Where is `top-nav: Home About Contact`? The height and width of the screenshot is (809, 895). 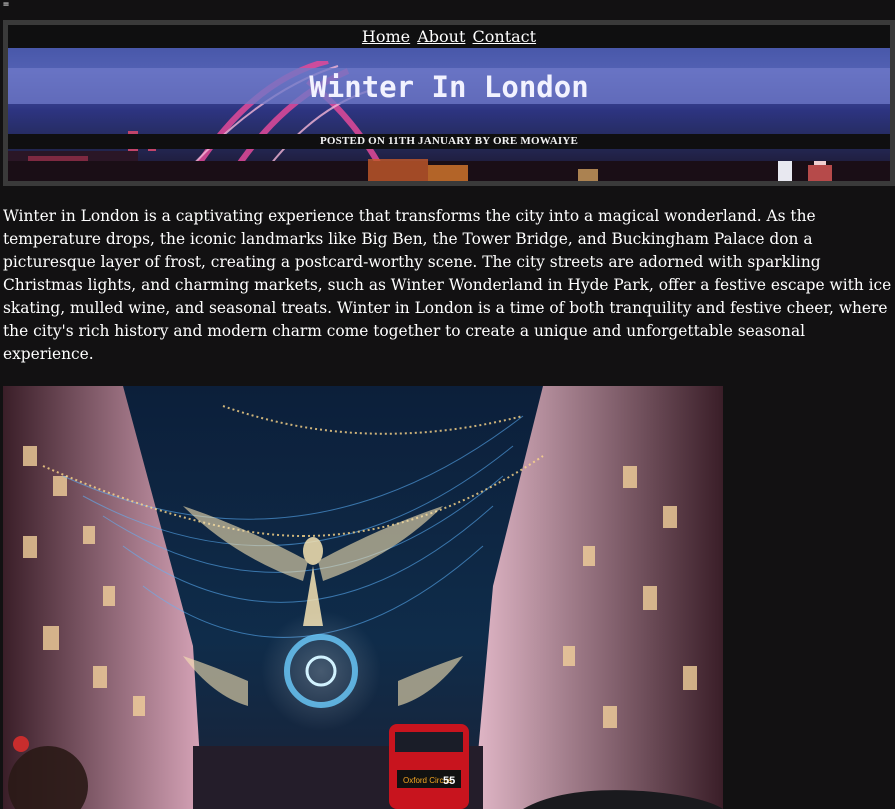
top-nav: Home About Contact is located at coordinates (449, 36).